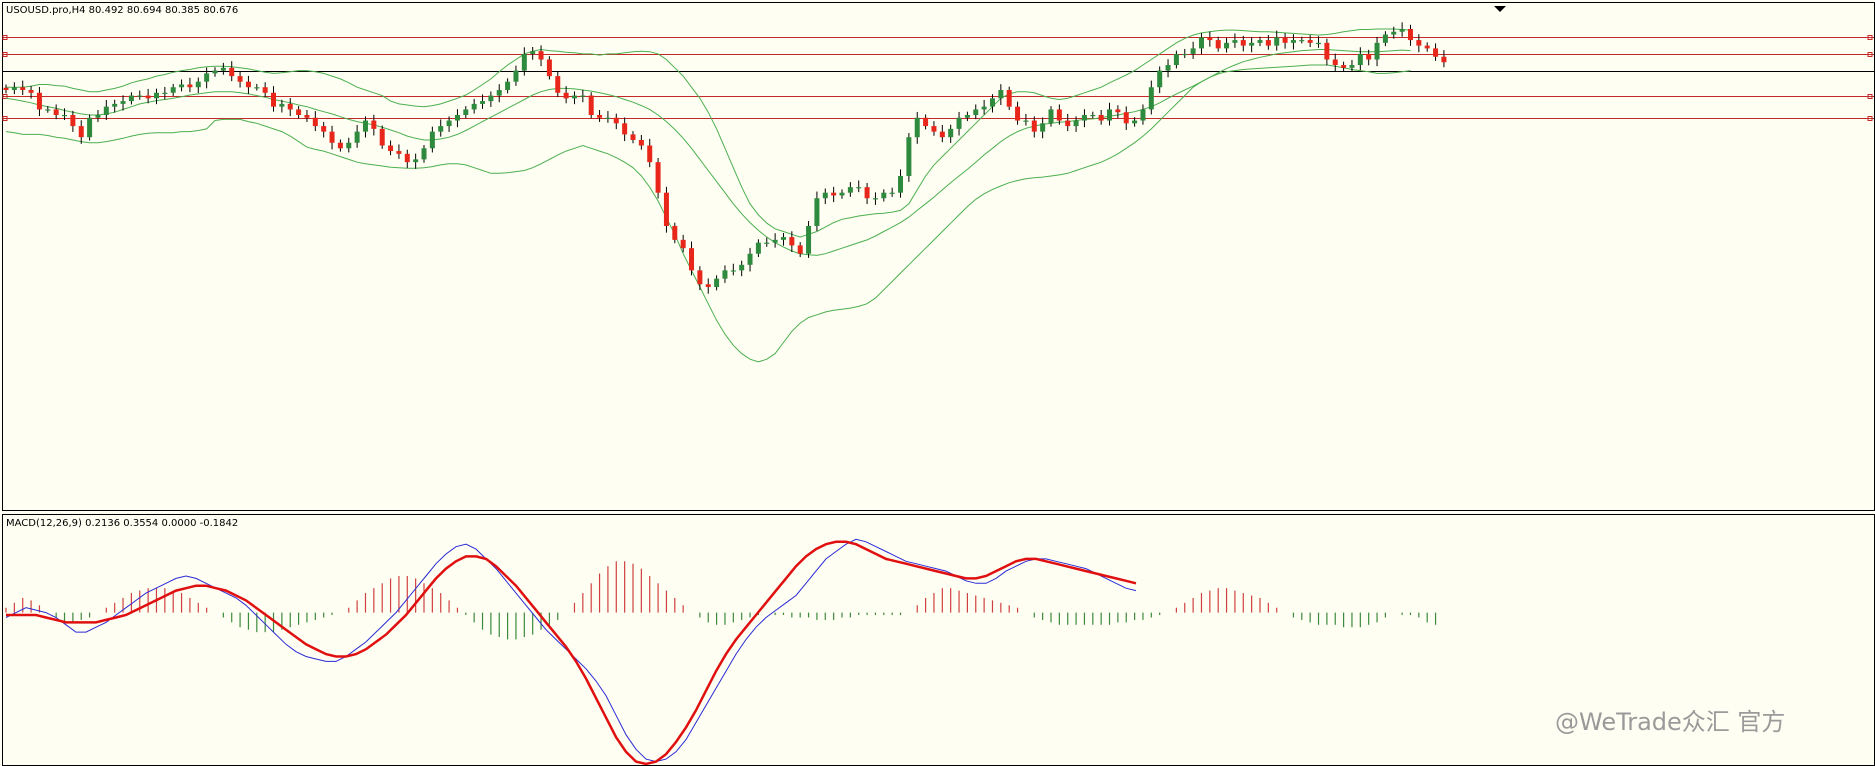 The image size is (1875, 766). I want to click on horizontal-levels, so click(938, 78).